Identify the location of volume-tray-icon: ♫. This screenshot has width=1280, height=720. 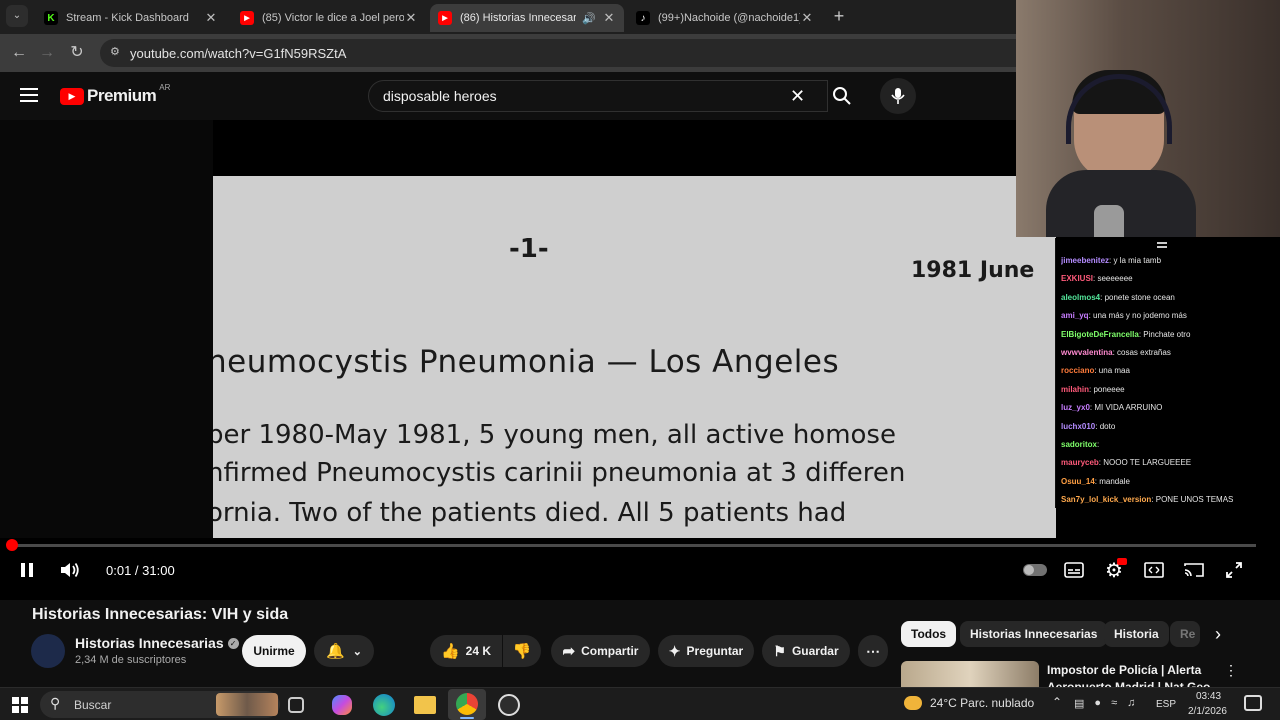
(1131, 703).